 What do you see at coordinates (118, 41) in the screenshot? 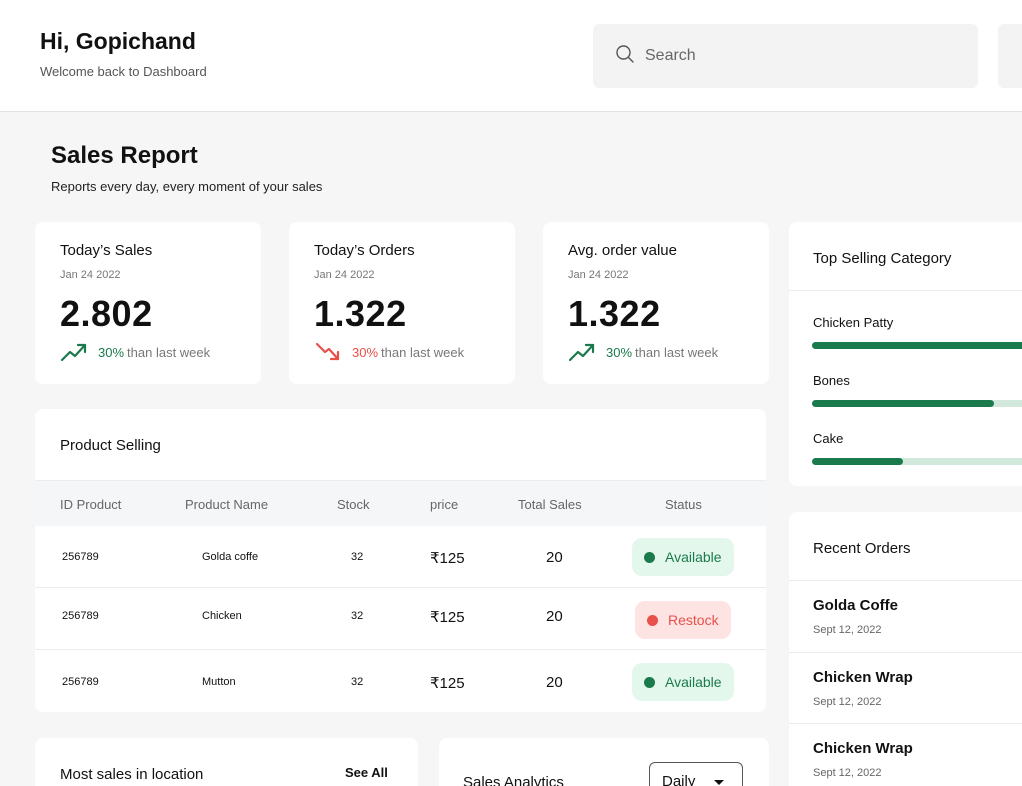
I see `greeting-title: Hi, Gopichand` at bounding box center [118, 41].